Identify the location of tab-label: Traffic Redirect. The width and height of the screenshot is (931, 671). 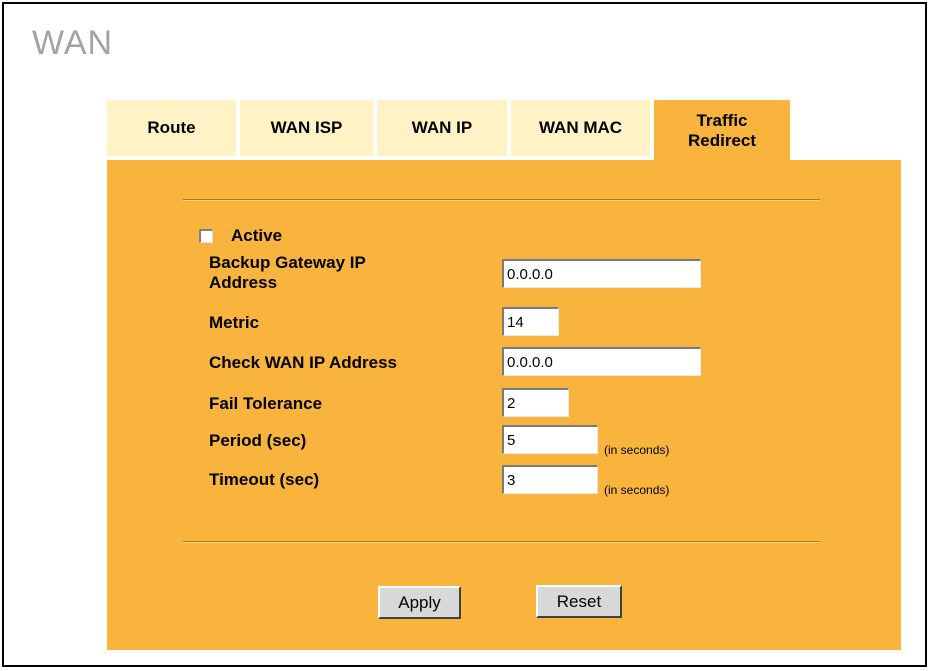
(722, 130).